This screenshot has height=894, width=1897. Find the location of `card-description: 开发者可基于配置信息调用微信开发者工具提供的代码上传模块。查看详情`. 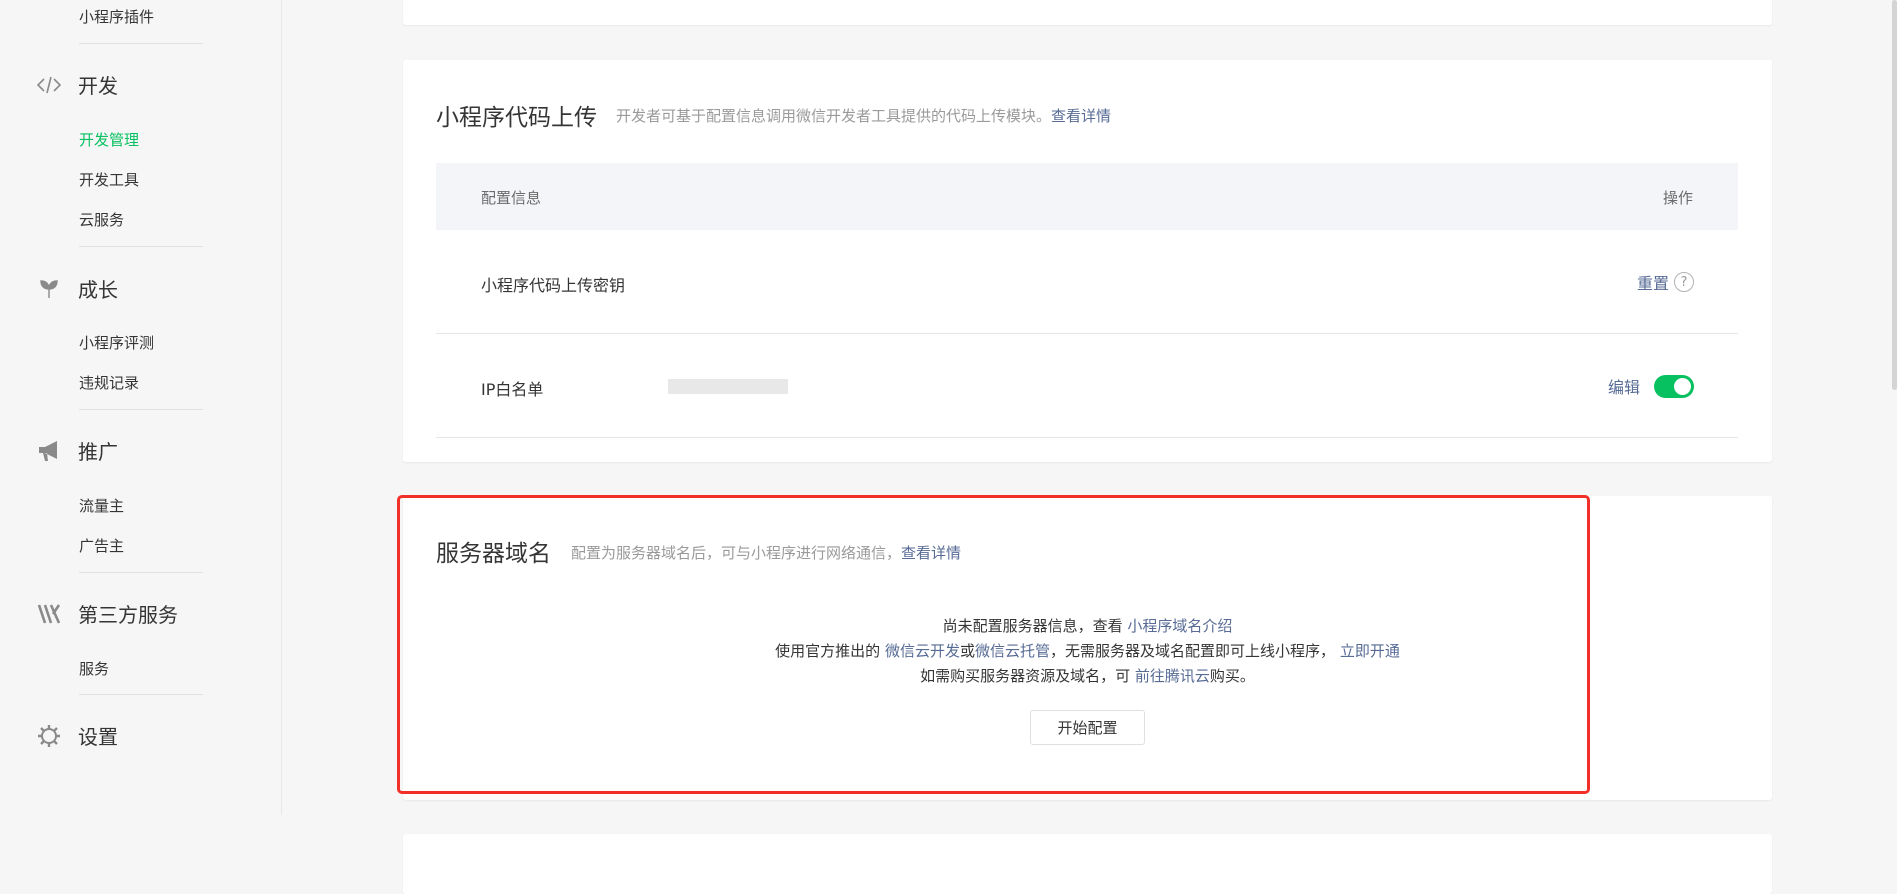

card-description: 开发者可基于配置信息调用微信开发者工具提供的代码上传模块。查看详情 is located at coordinates (863, 115).